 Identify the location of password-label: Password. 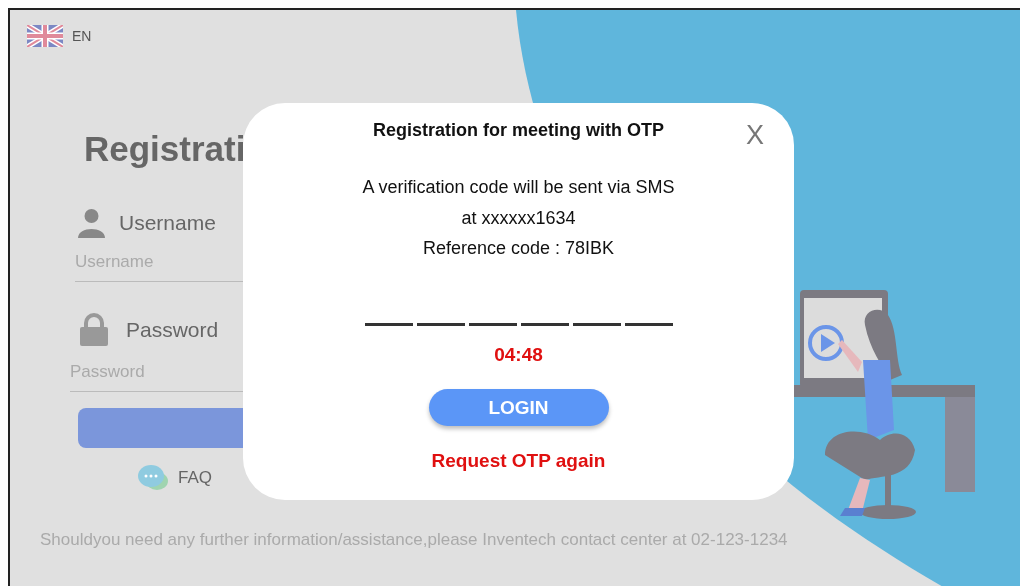
(172, 329).